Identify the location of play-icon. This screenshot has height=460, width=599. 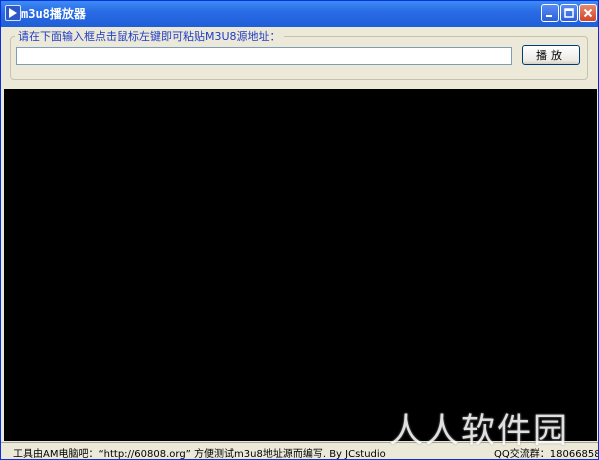
(13, 13).